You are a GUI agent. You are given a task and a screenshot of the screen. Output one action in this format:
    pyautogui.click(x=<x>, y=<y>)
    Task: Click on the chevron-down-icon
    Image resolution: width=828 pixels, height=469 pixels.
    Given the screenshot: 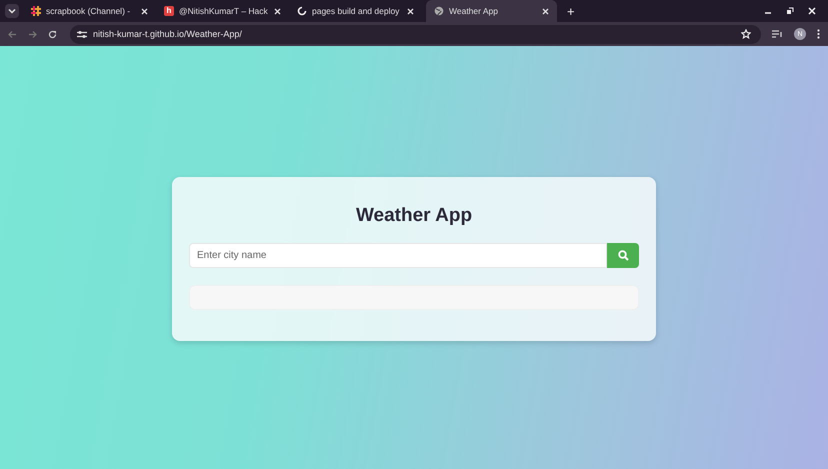 What is the action you would take?
    pyautogui.click(x=12, y=11)
    